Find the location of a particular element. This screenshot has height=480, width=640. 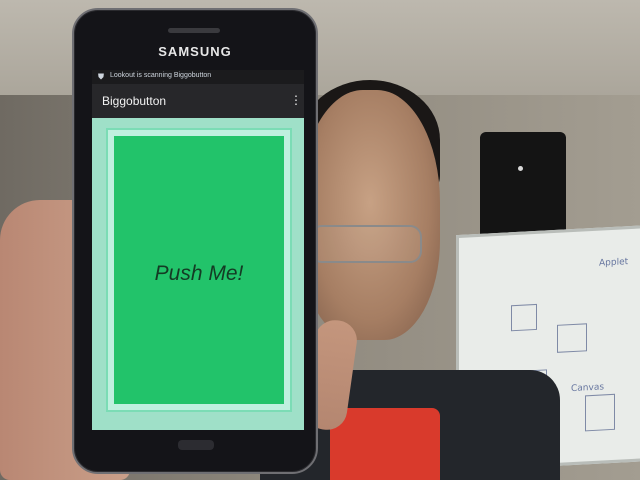

app-bar: Biggobutton ⋮ is located at coordinates (198, 101).